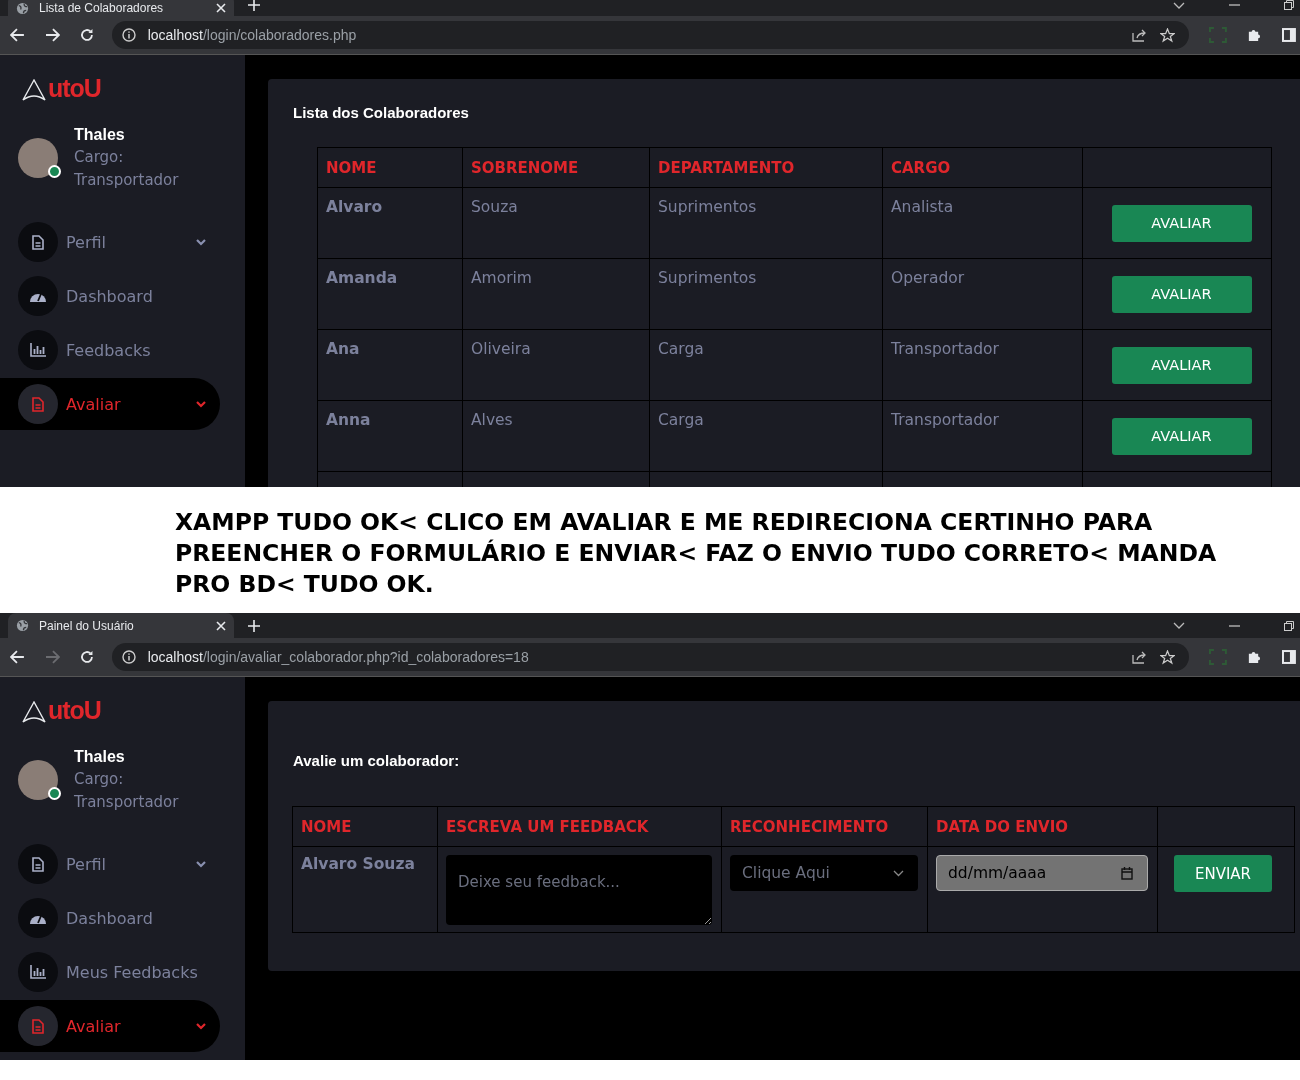 This screenshot has height=1080, width=1300. I want to click on browser-tab: Painel do Usuário, so click(121, 625).